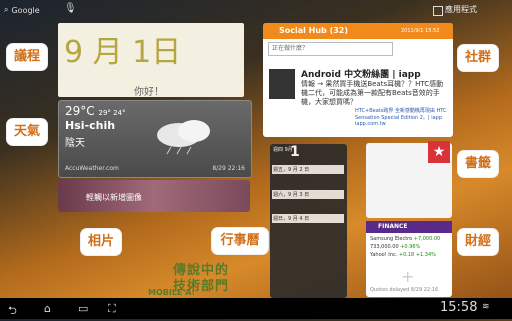 The width and height of the screenshot is (512, 321). What do you see at coordinates (256, 308) in the screenshot?
I see `navigation-bar: ⮌ ⌂ ▭ ⛶ 15:58 ≋` at bounding box center [256, 308].